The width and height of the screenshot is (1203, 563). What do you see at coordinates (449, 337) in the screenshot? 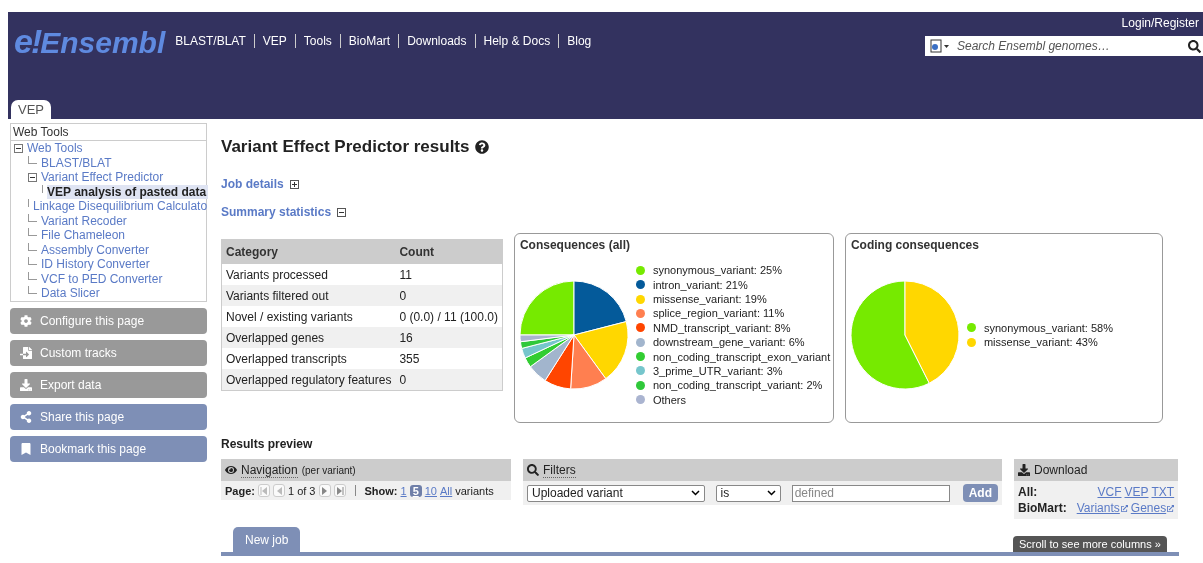
I see `table-cell: 16` at bounding box center [449, 337].